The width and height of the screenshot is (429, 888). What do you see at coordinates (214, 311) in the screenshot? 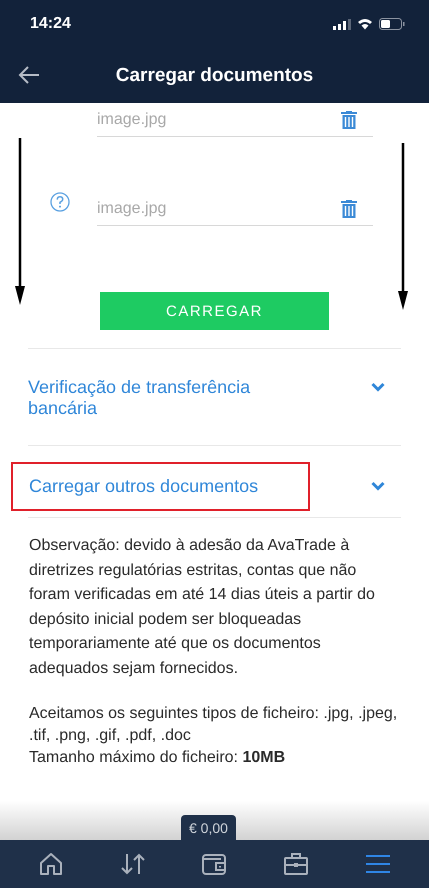
I see `upload-button: CARREGAR` at bounding box center [214, 311].